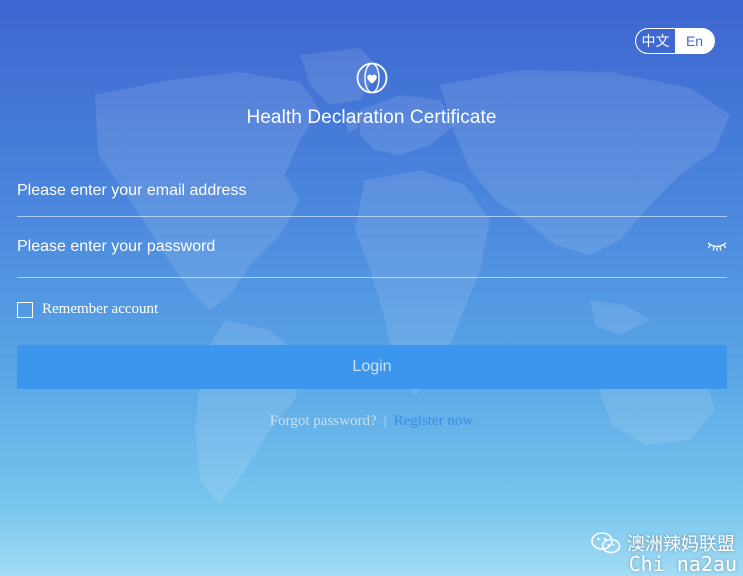  Describe the element at coordinates (682, 564) in the screenshot. I see `watermark-subtext: Chi na2au` at that location.